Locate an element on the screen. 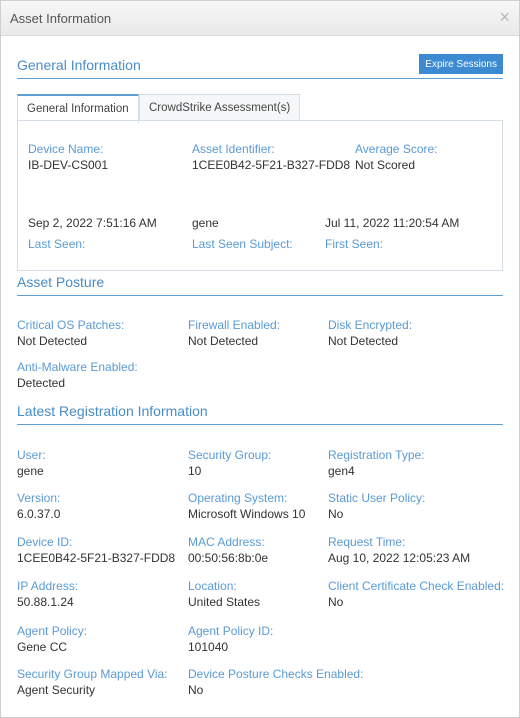 The height and width of the screenshot is (718, 520). field-last-seen: Sep 2, 2022 7:51:16 AM Last Seen: is located at coordinates (92, 233).